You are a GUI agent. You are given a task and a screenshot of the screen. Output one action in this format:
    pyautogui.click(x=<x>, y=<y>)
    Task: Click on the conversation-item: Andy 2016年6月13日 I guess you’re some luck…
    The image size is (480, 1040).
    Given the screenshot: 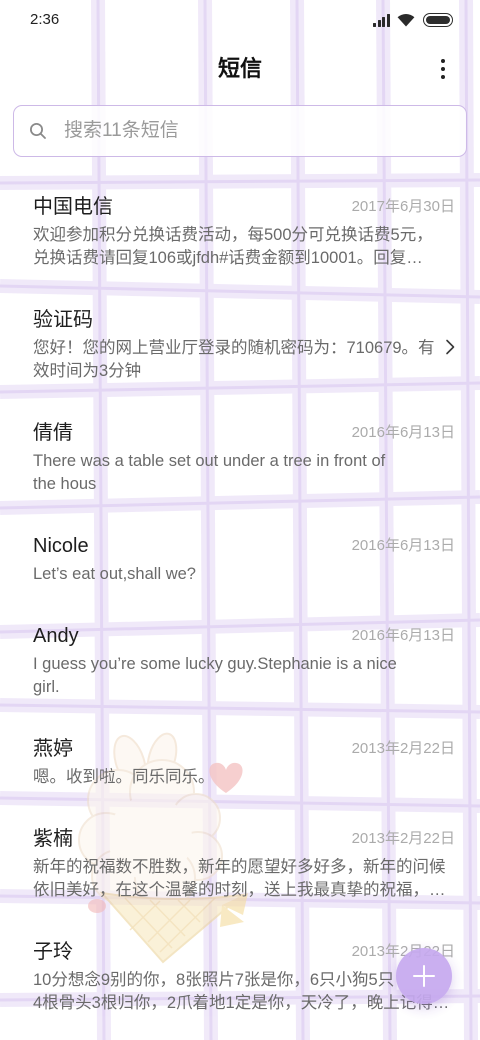 What is the action you would take?
    pyautogui.click(x=240, y=662)
    